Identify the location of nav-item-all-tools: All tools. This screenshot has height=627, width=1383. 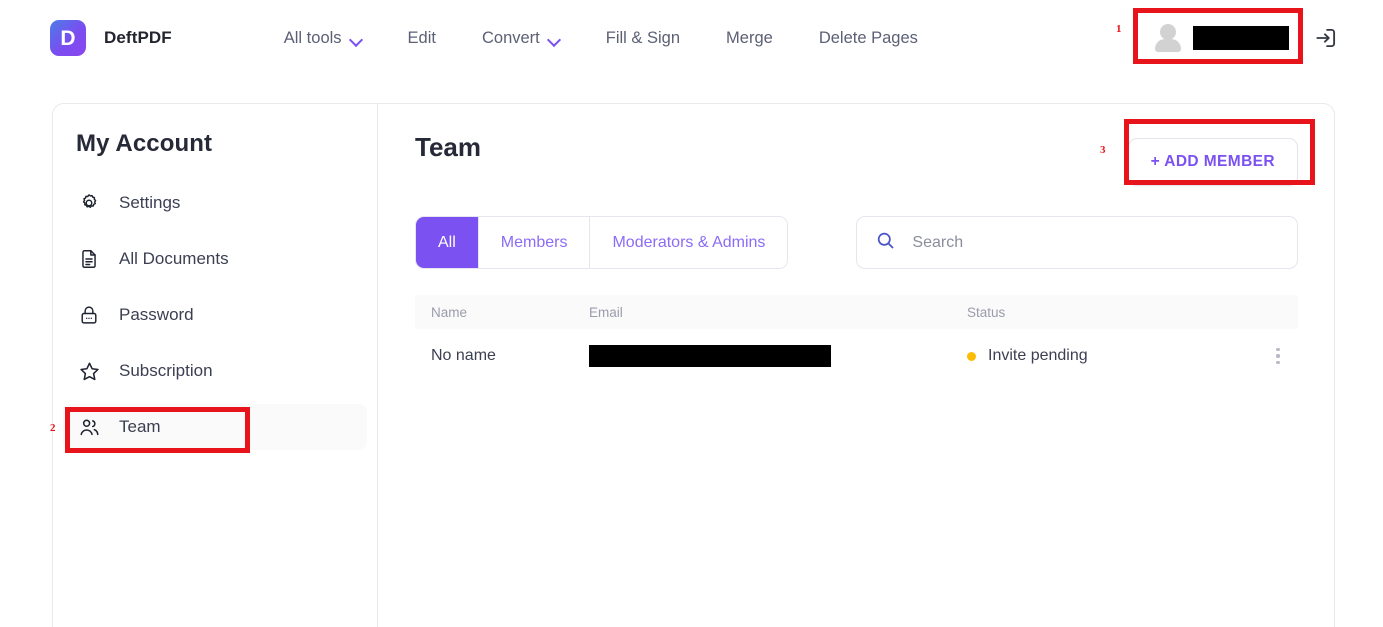
(323, 38).